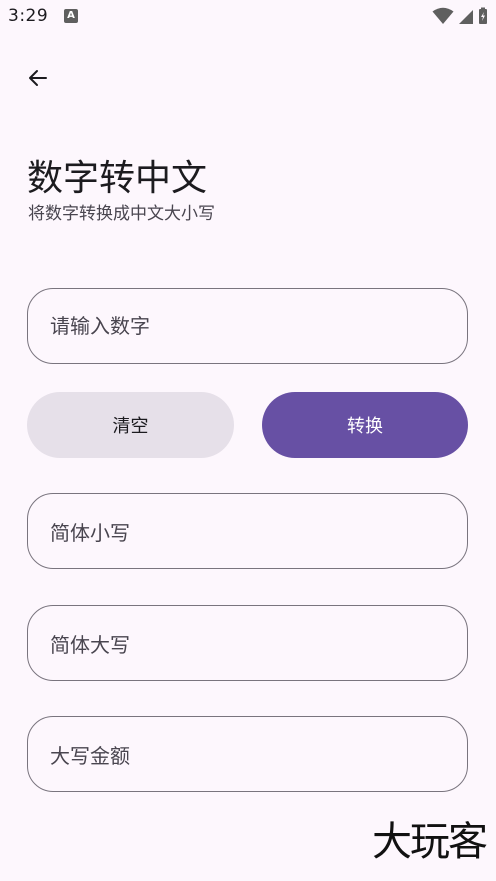  Describe the element at coordinates (90, 755) in the screenshot. I see `amount-upper-label: 大写金额` at that location.